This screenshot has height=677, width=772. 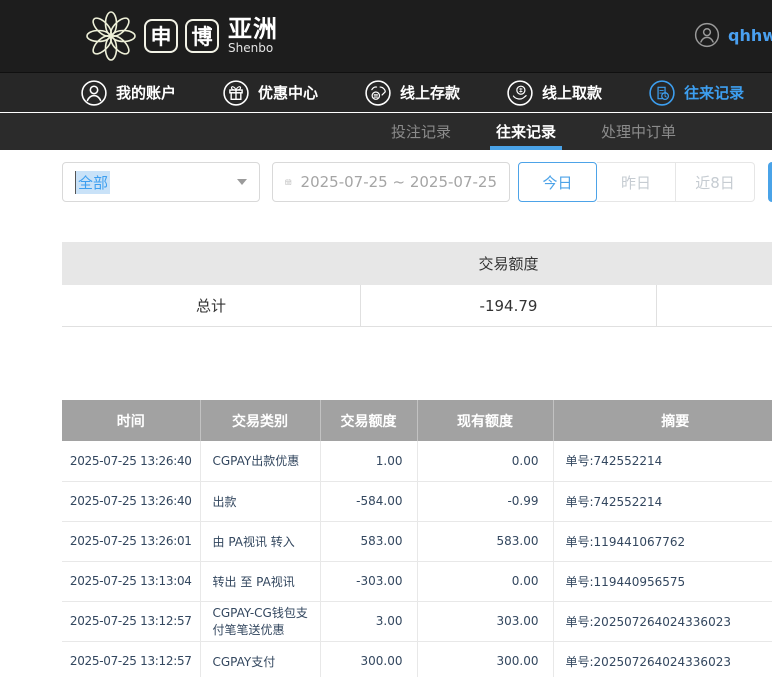 What do you see at coordinates (260, 541) in the screenshot?
I see `cell-type: 由 PA视讯 转入` at bounding box center [260, 541].